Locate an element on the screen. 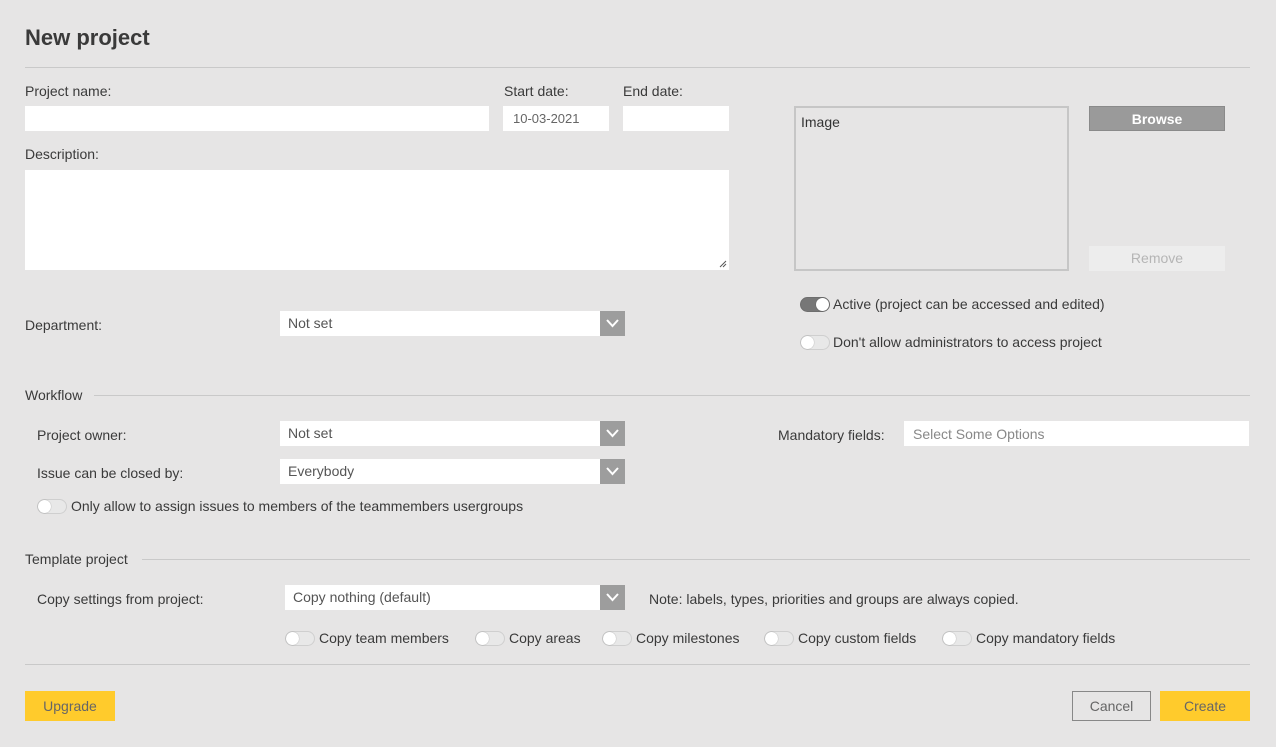 The image size is (1276, 747). copy-milestones-toggle is located at coordinates (617, 638).